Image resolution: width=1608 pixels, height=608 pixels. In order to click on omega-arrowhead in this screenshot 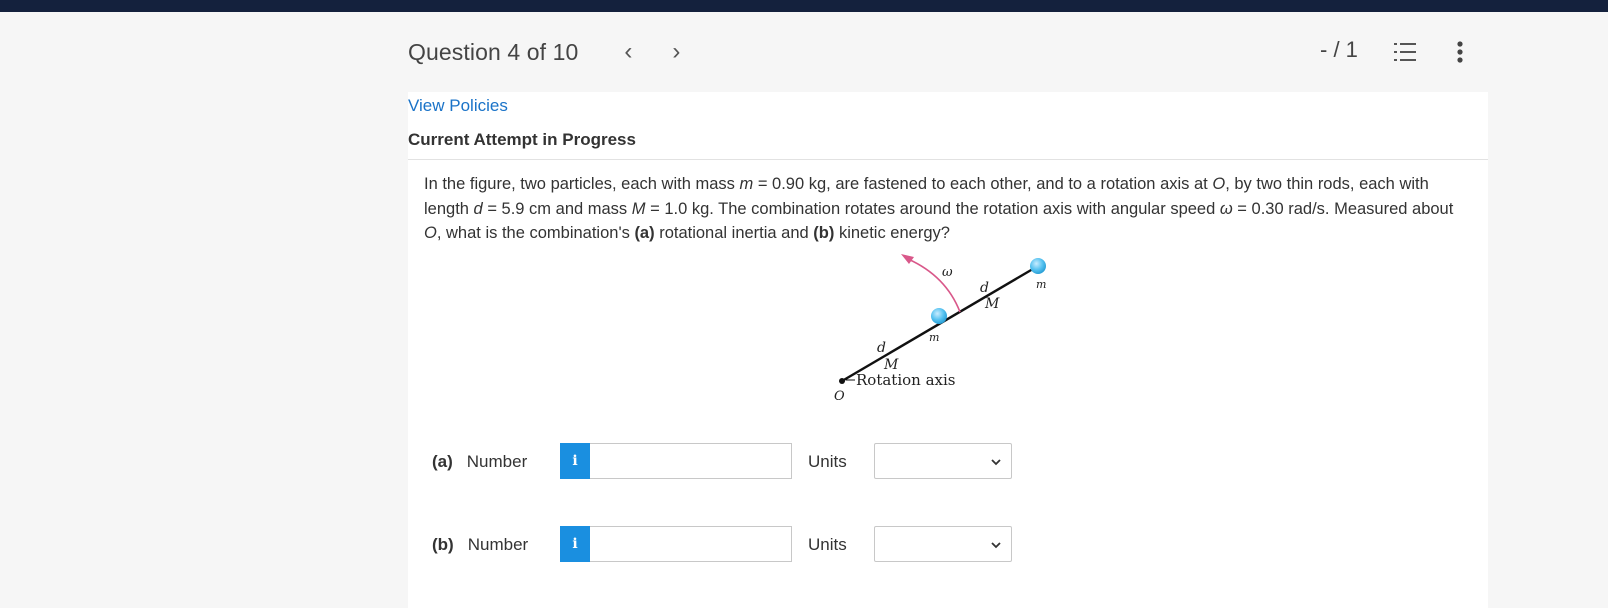, I will do `click(907, 259)`.